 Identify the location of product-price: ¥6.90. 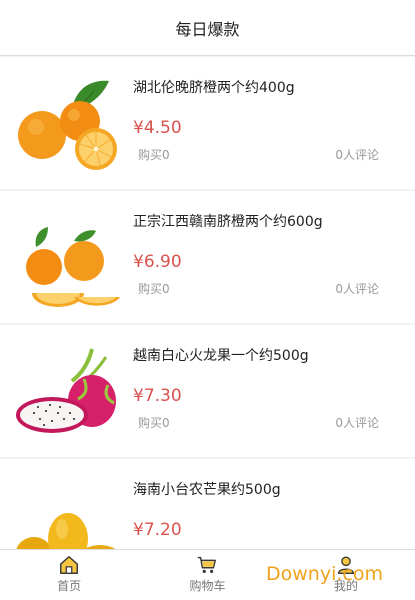
(157, 262).